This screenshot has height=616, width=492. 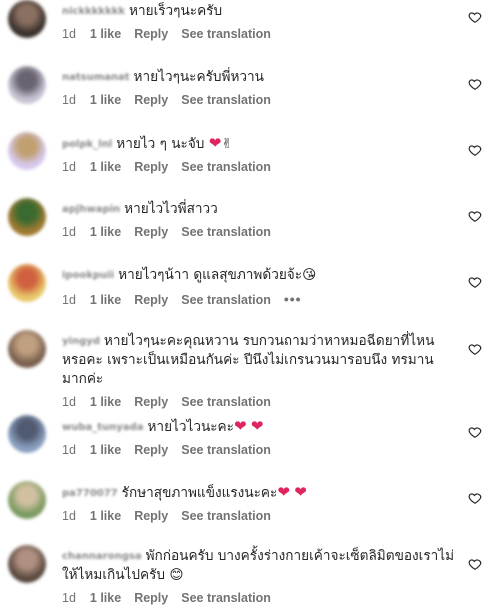 What do you see at coordinates (102, 427) in the screenshot?
I see `username: wuba_tunyada` at bounding box center [102, 427].